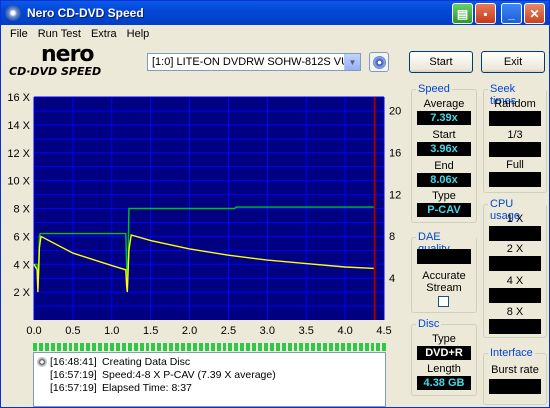 The width and height of the screenshot is (550, 408). Describe the element at coordinates (85, 13) in the screenshot. I see `window-title: Nero CD-DVD Speed` at that location.